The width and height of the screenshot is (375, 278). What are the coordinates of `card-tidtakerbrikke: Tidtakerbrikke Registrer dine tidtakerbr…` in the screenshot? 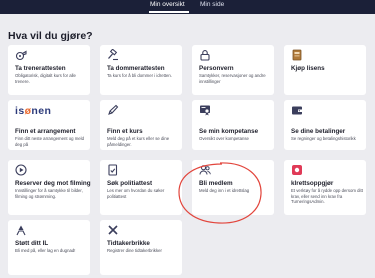 It's located at (141, 247).